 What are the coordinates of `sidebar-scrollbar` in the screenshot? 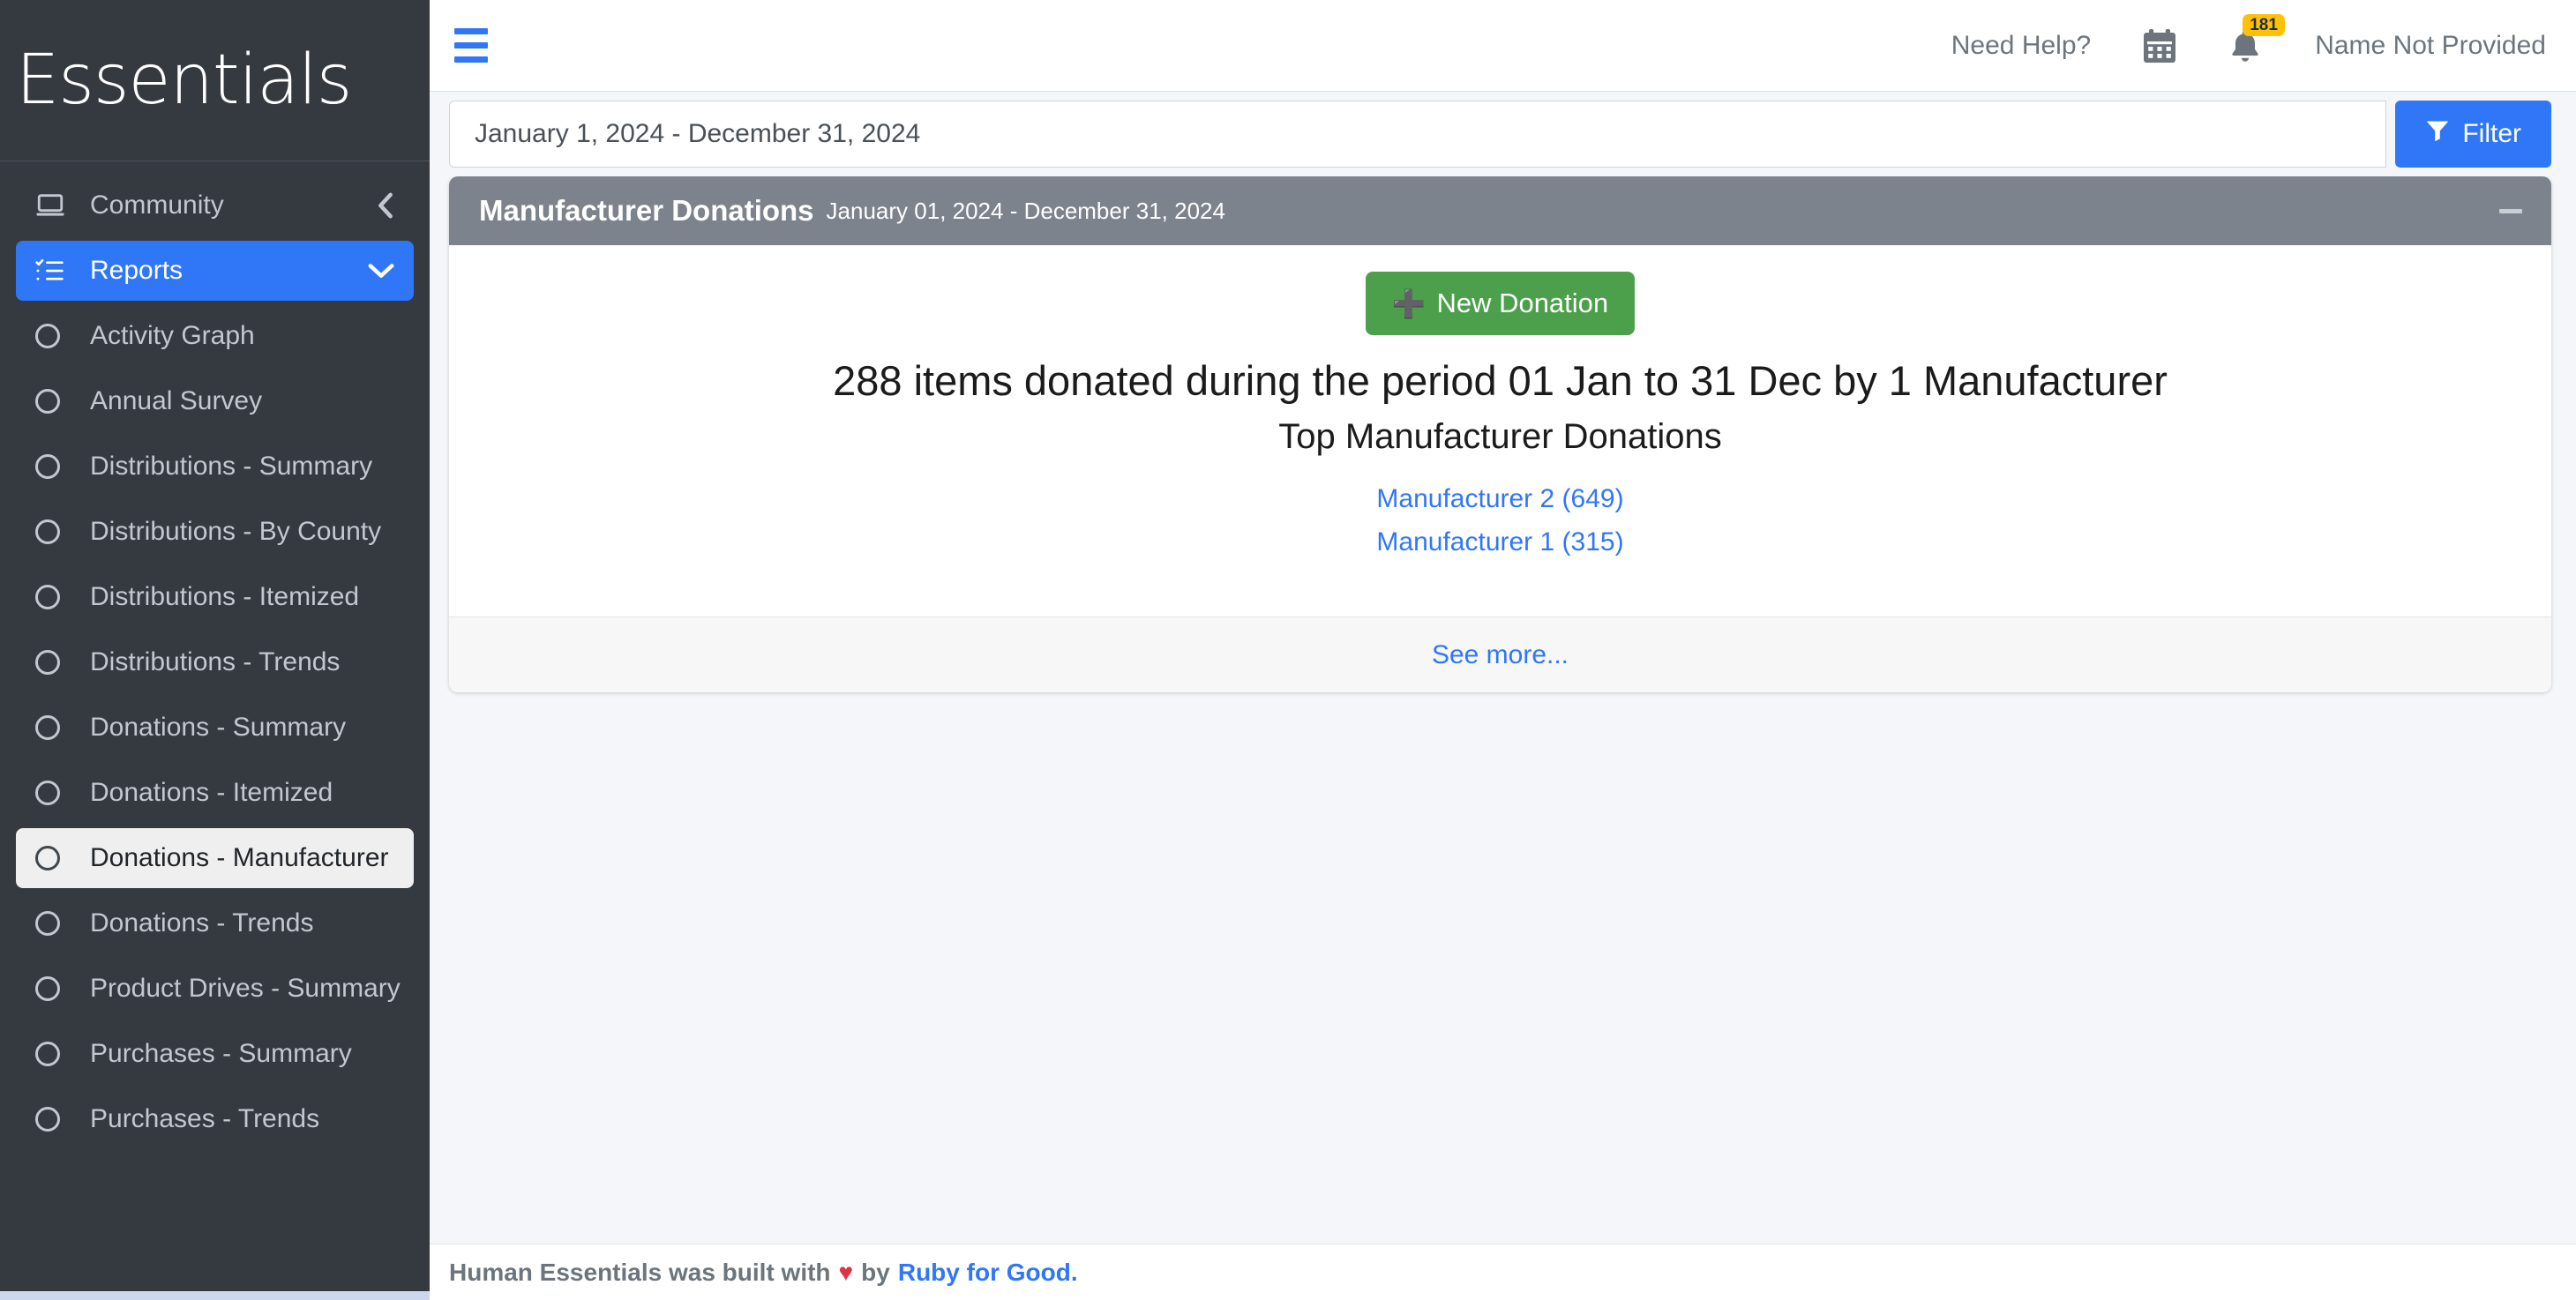 It's located at (215, 1296).